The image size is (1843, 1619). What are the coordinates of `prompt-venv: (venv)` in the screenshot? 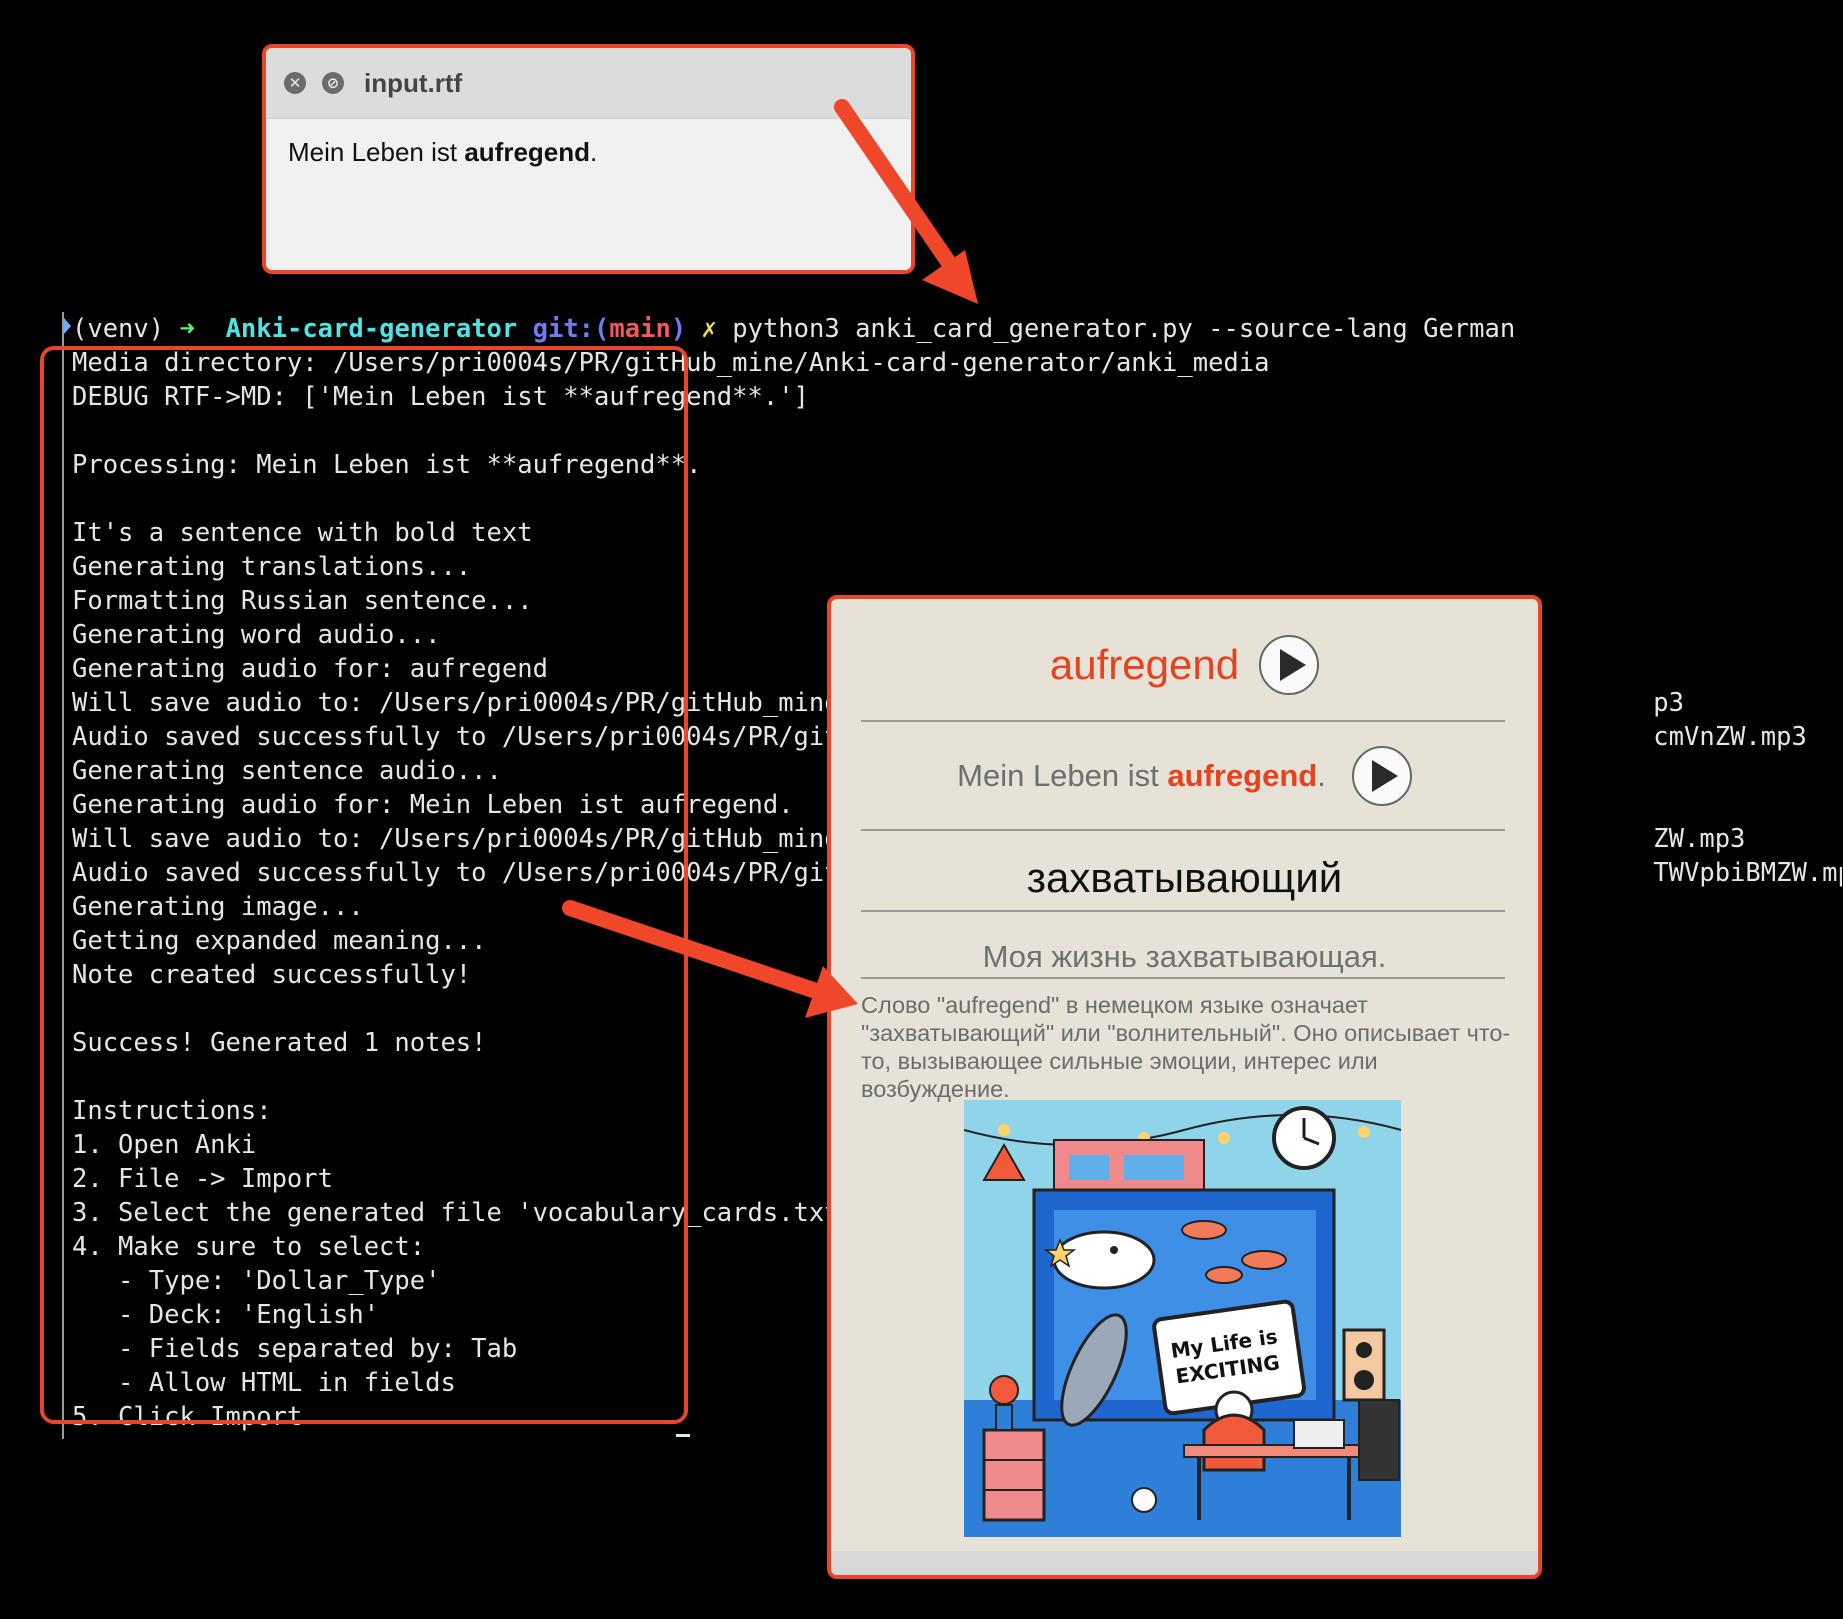 It's located at (118, 329).